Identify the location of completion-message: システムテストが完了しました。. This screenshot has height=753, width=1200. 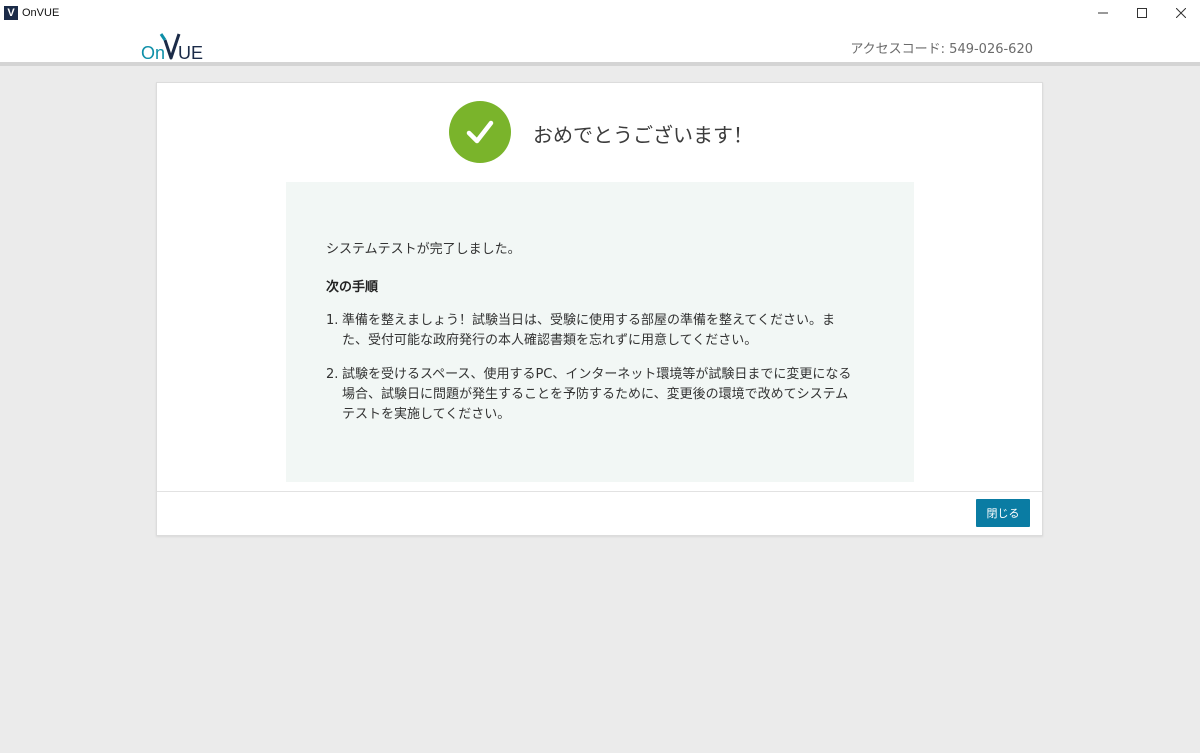
(423, 249).